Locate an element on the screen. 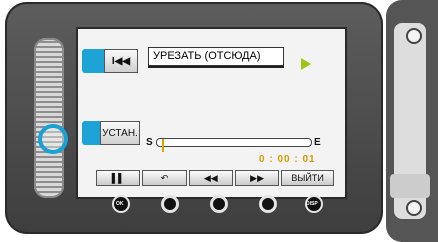 The width and height of the screenshot is (438, 242). fast-forward-button: ▶▶ is located at coordinates (257, 178).